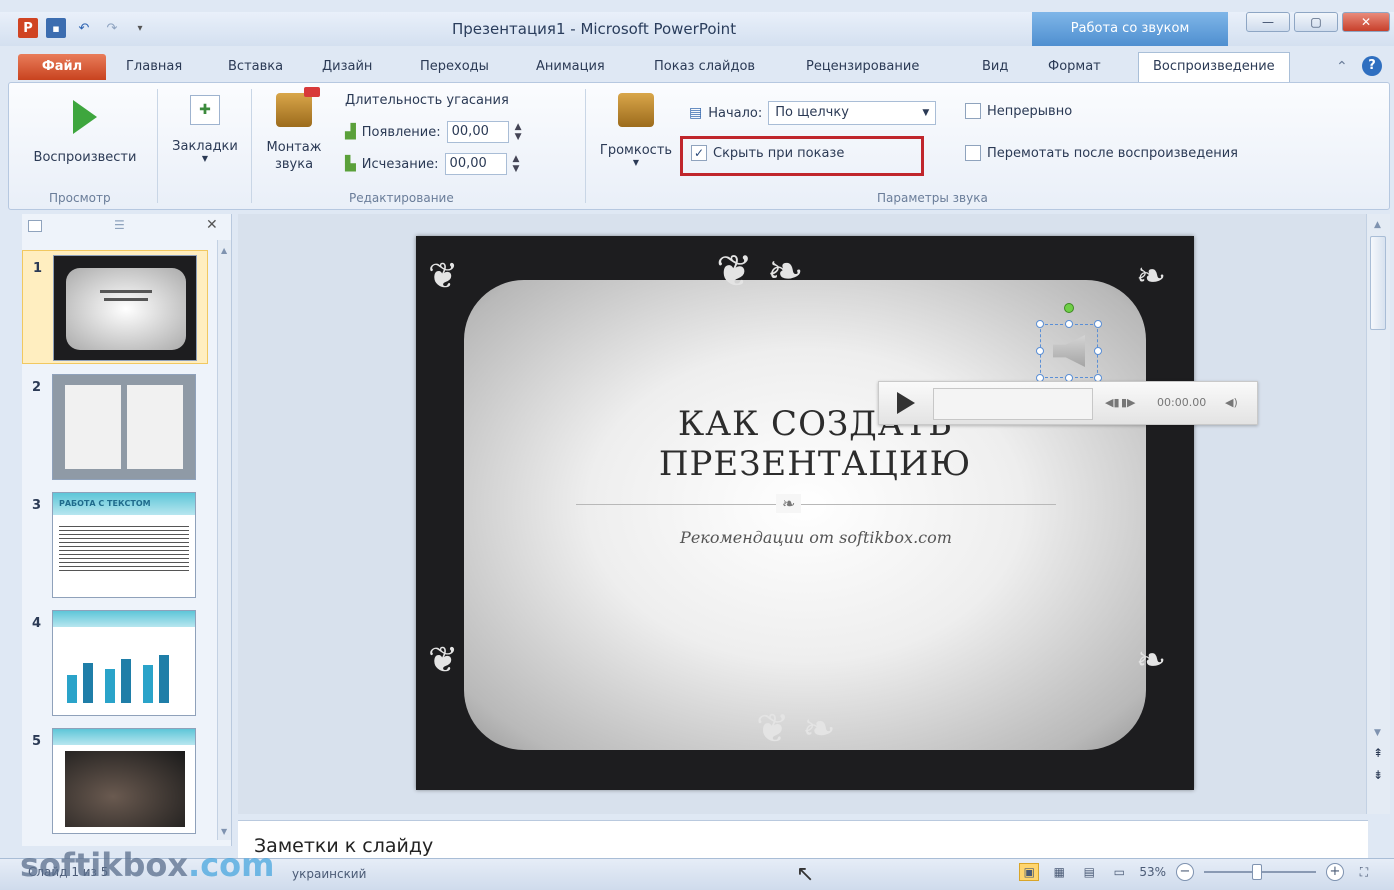  I want to click on save-icon: ▪, so click(56, 28).